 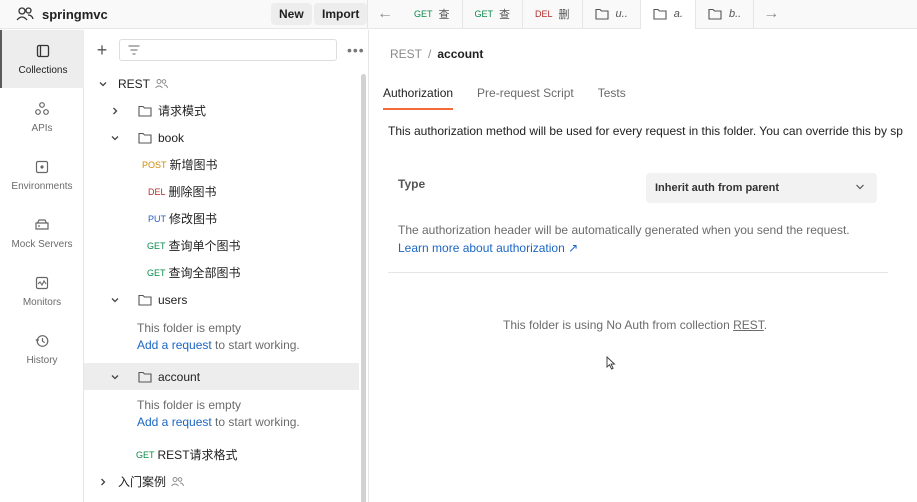 What do you see at coordinates (221, 191) in the screenshot?
I see `request-item-del: DEL 删除图书` at bounding box center [221, 191].